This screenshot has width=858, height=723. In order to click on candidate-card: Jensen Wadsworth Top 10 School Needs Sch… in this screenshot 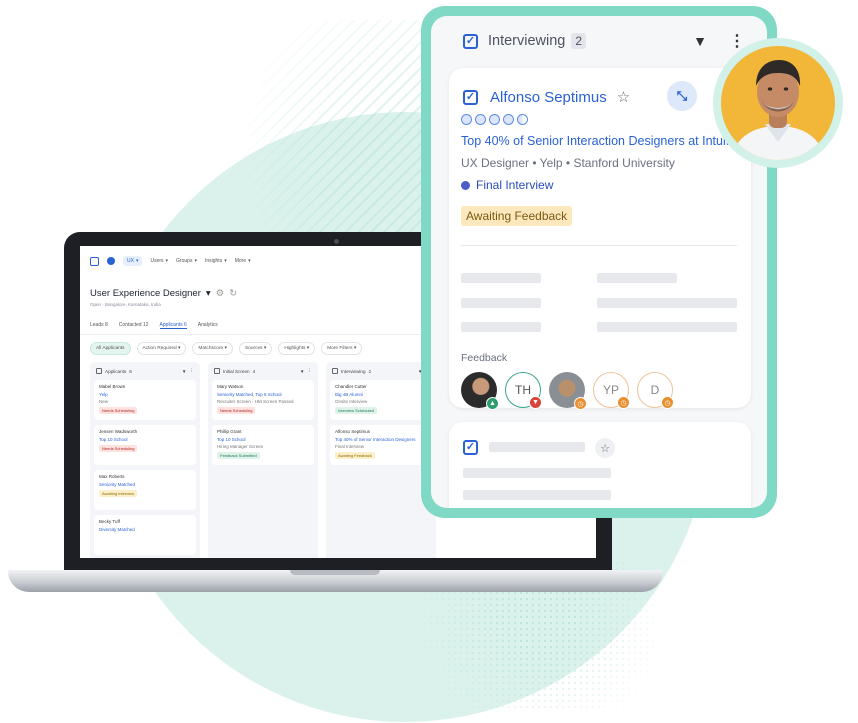, I will do `click(145, 445)`.